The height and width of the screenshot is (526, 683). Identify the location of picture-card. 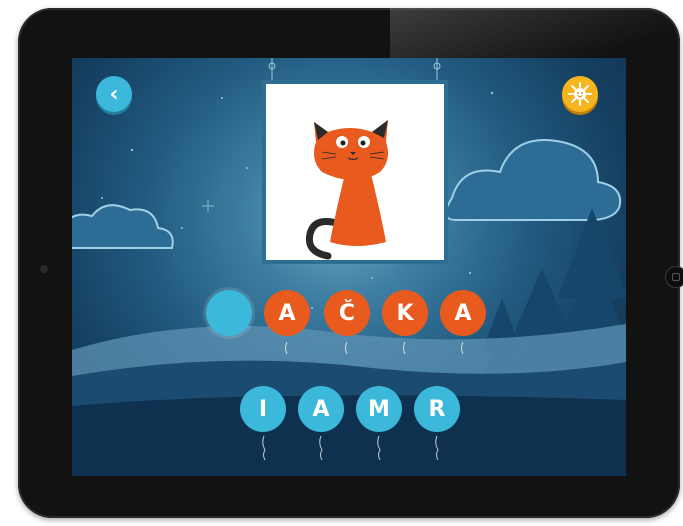
(355, 172).